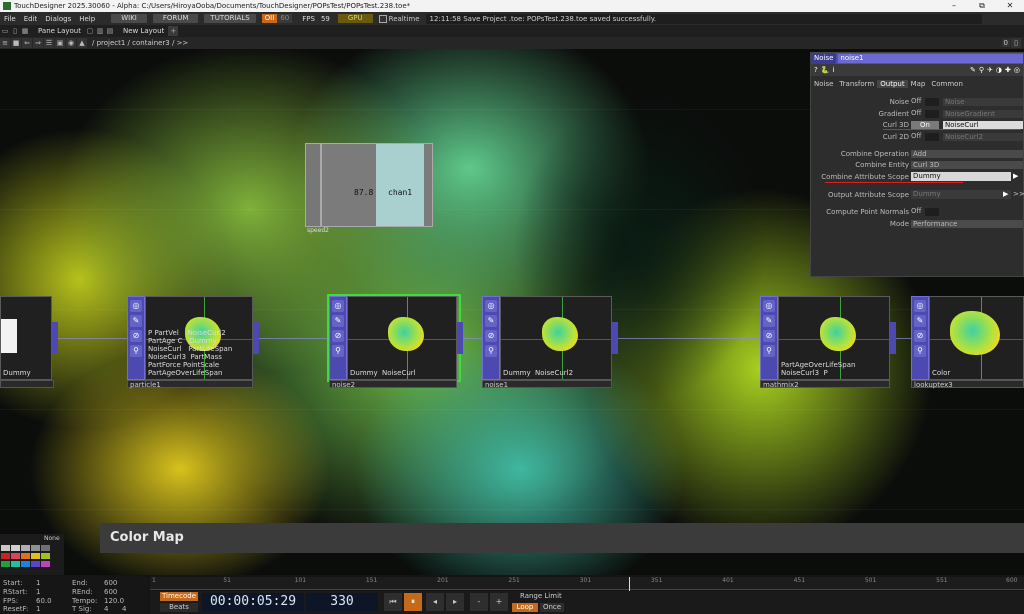 The width and height of the screenshot is (1024, 614). Describe the element at coordinates (413, 602) in the screenshot. I see `pause-button: ⏸` at that location.